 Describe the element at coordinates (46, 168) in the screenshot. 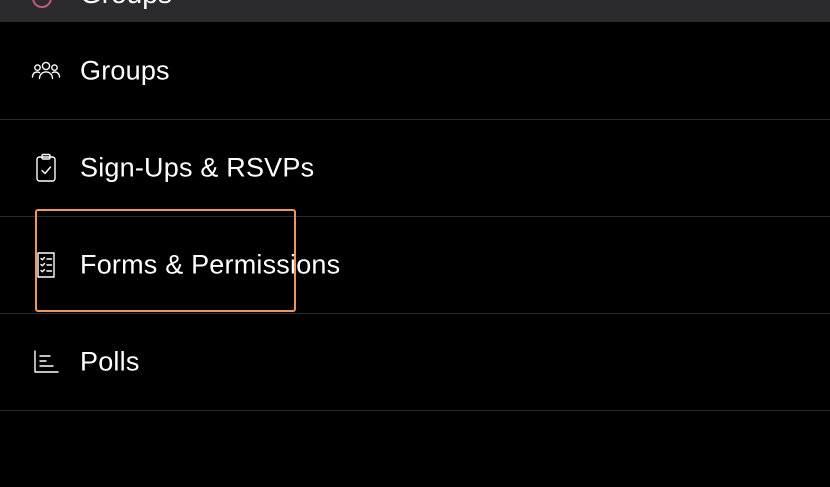

I see `clipboard-check-icon` at that location.